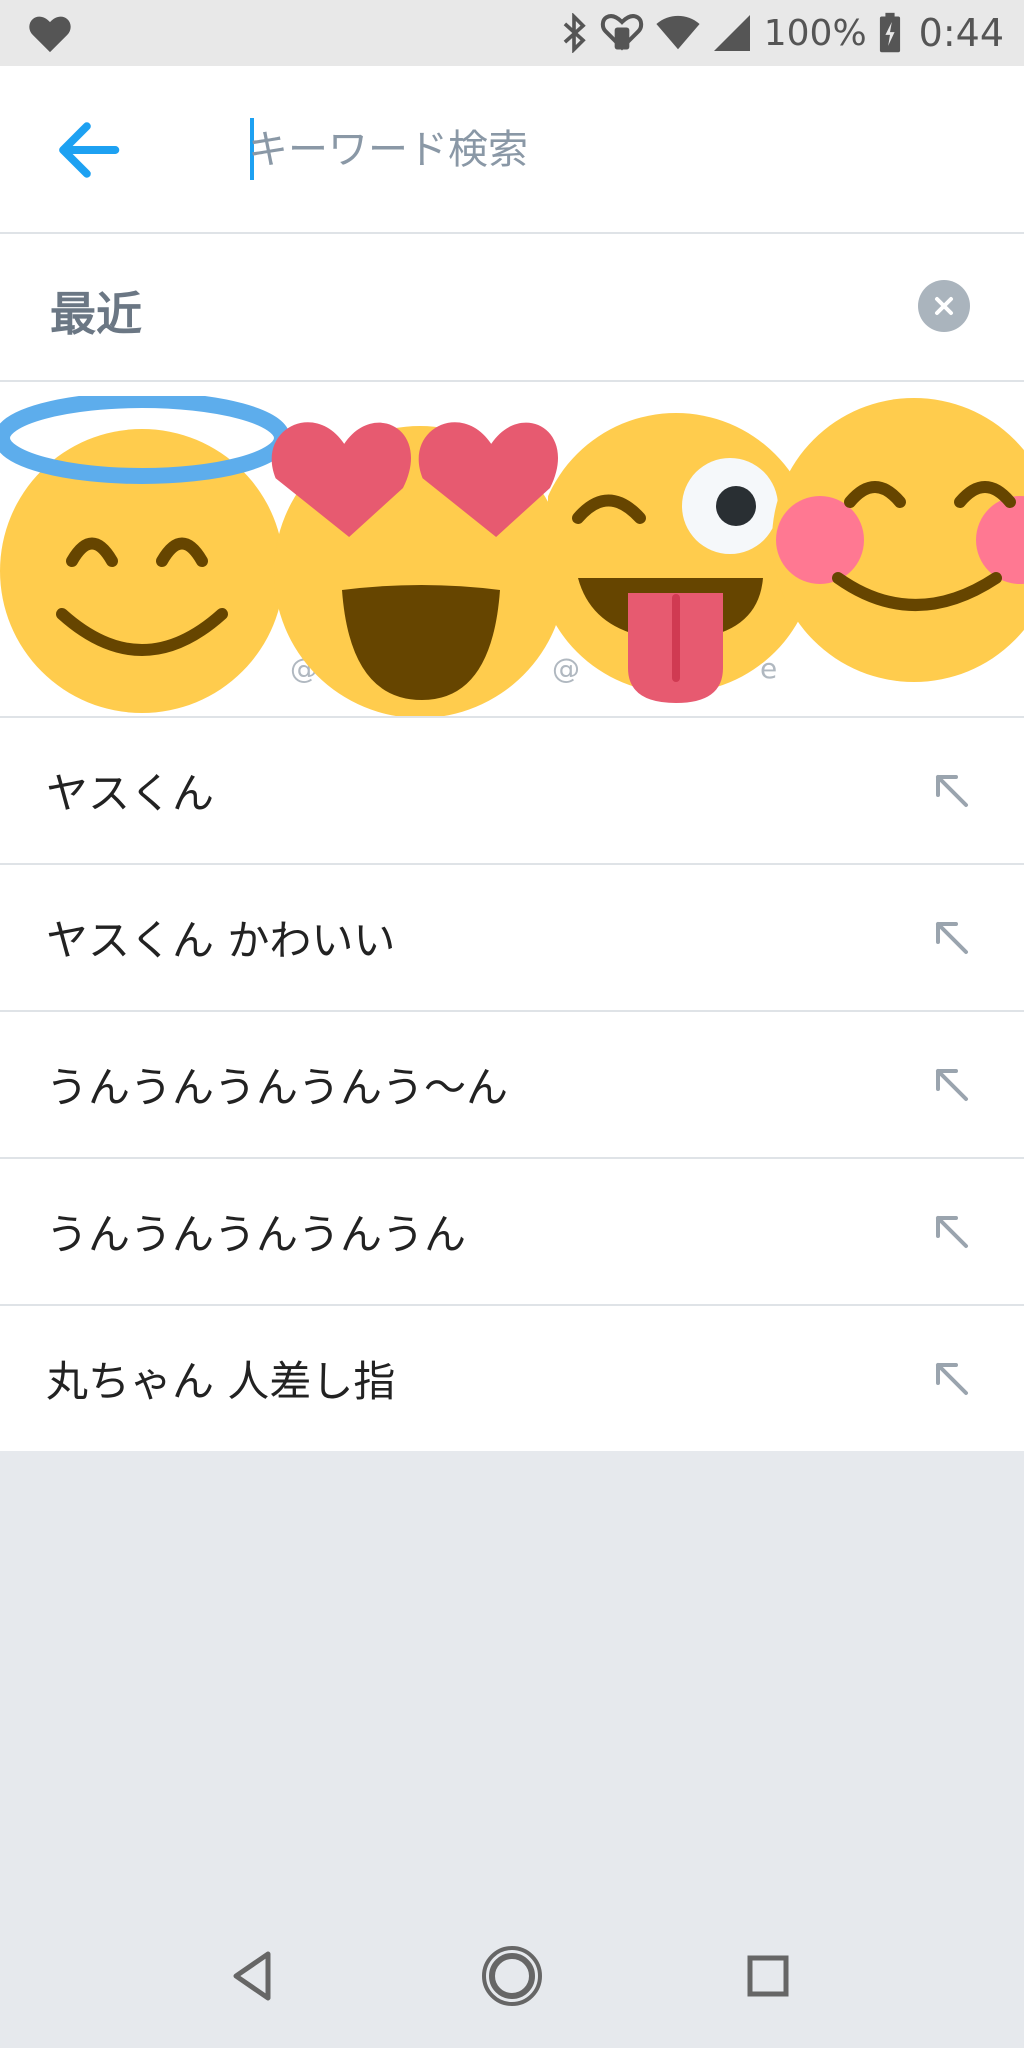 The image size is (1024, 2048). Describe the element at coordinates (254, 1976) in the screenshot. I see `back-triangle-icon` at that location.